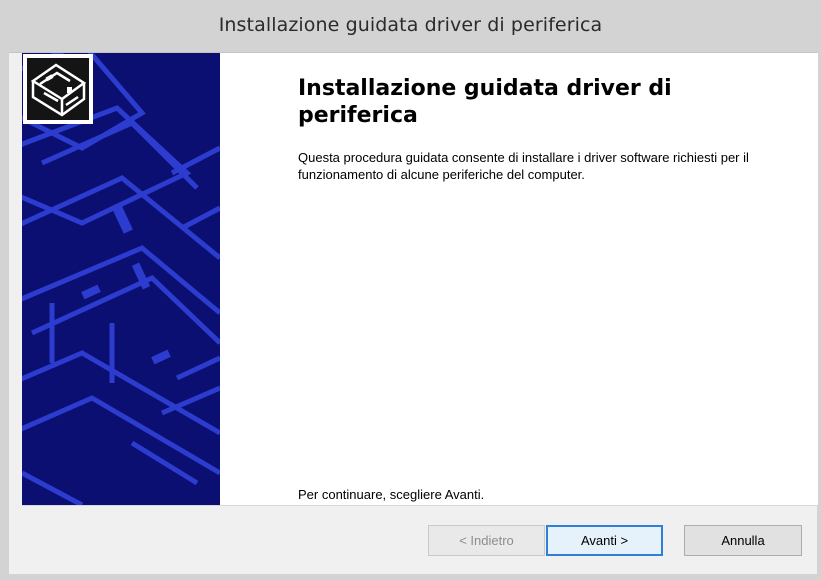 This screenshot has height=580, width=821. I want to click on footer-separator, so click(420, 505).